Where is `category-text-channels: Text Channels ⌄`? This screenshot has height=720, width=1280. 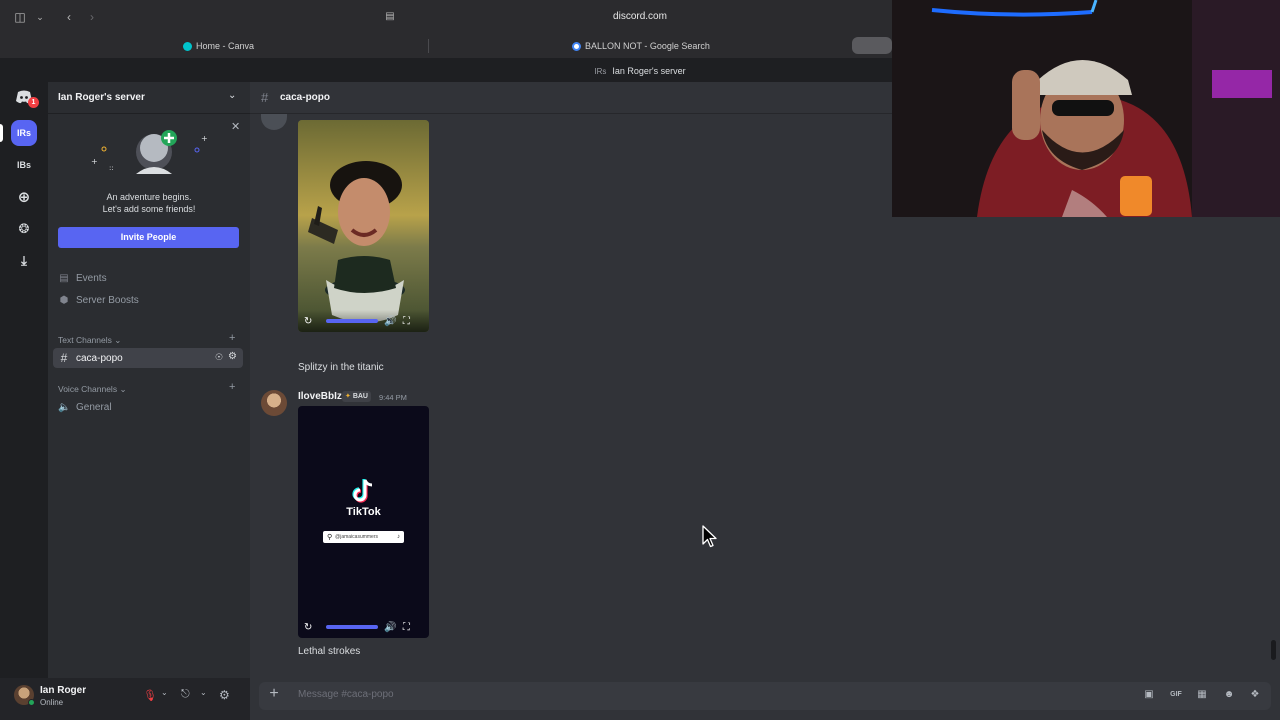 category-text-channels: Text Channels ⌄ is located at coordinates (89, 340).